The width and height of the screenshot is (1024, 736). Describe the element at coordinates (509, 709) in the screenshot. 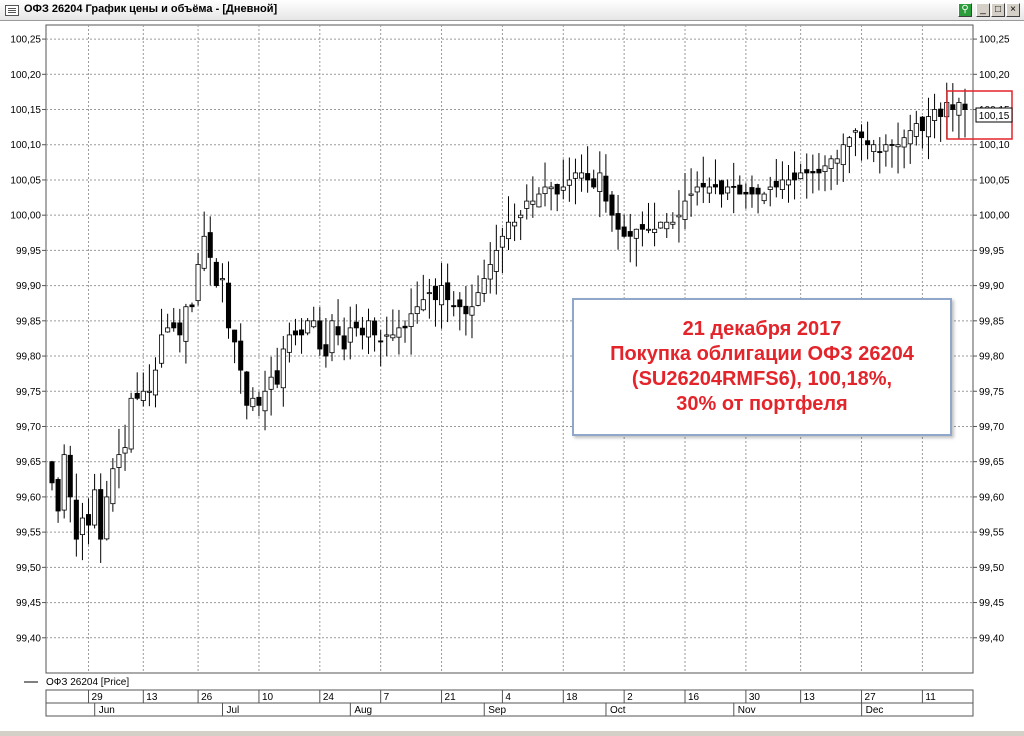

I see `month-axis-band` at that location.